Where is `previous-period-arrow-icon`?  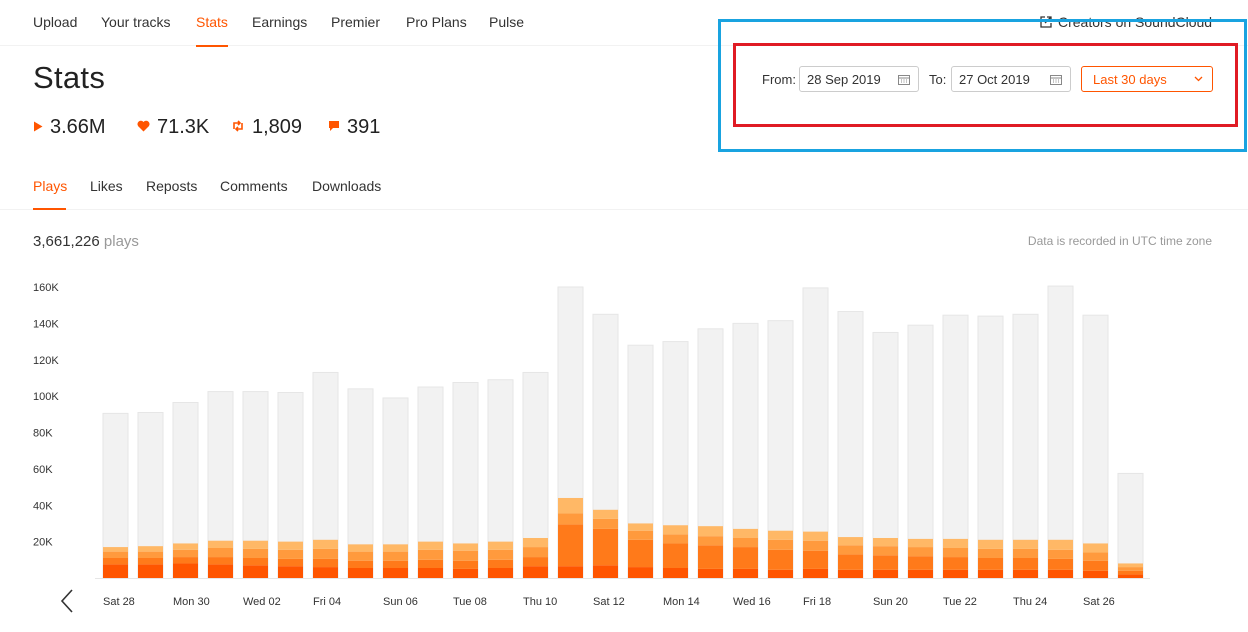
previous-period-arrow-icon is located at coordinates (68, 601).